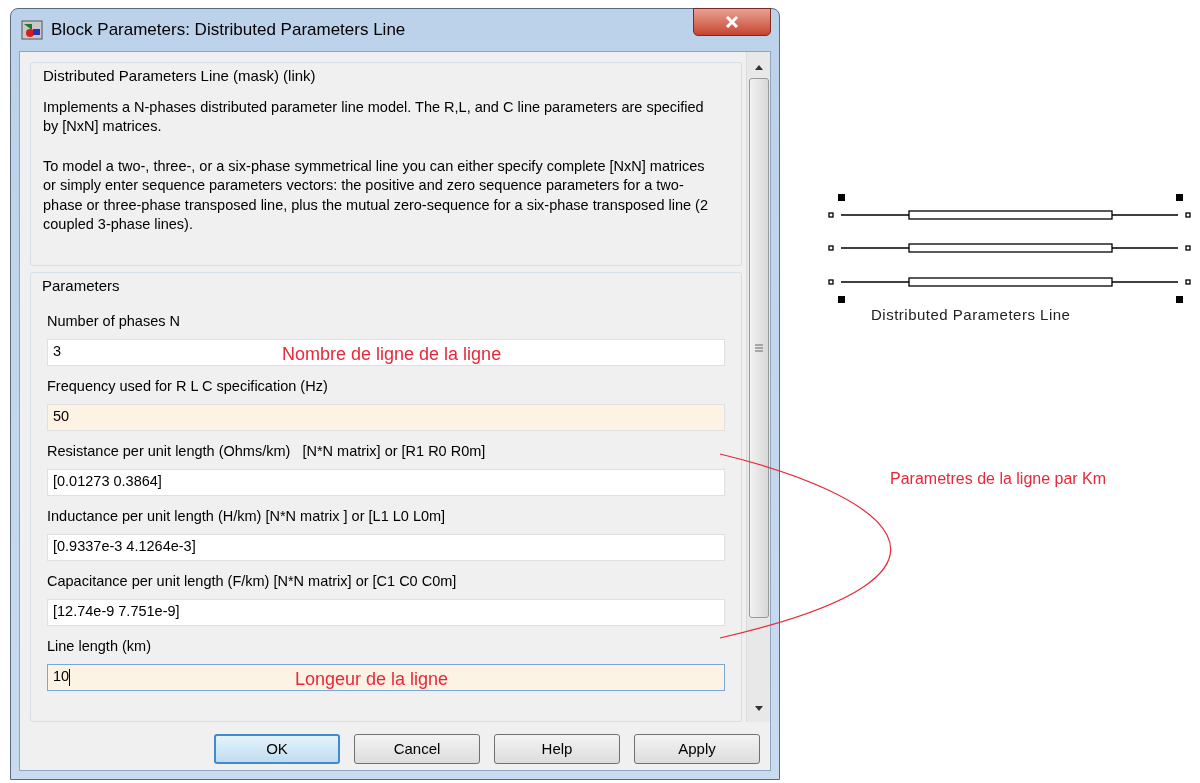  I want to click on annotation-text: Parametres de la ligne par Km, so click(998, 479).